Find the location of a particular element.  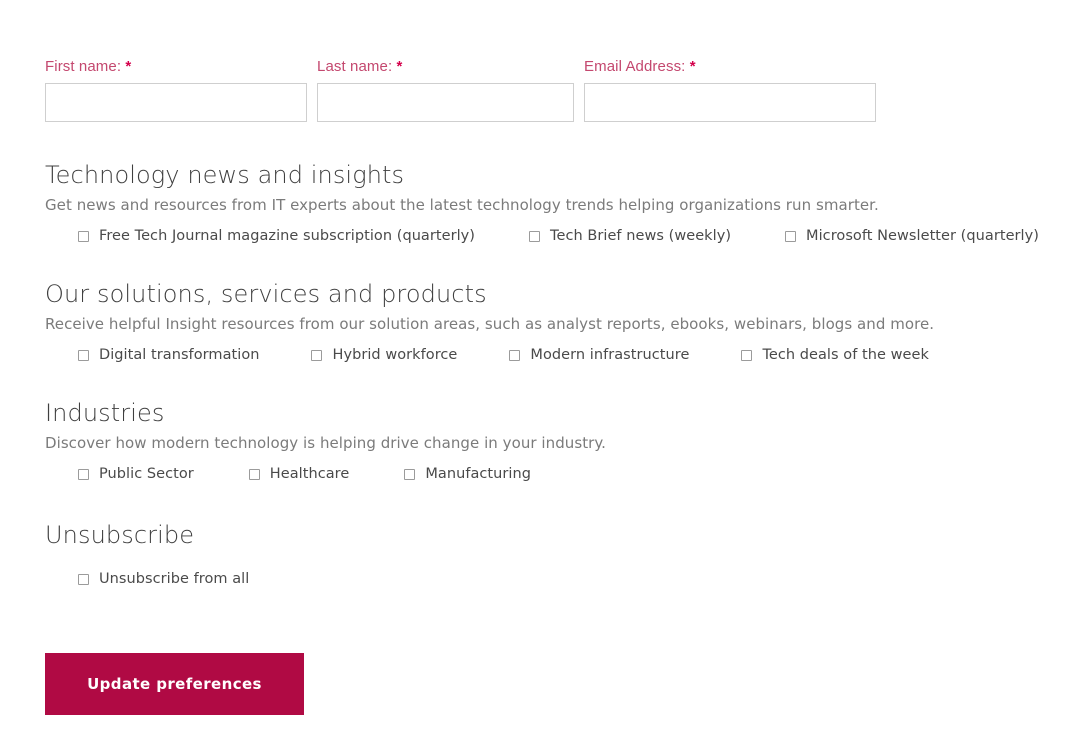

section-title-unsubscribe: Unsubscribe is located at coordinates (120, 535).